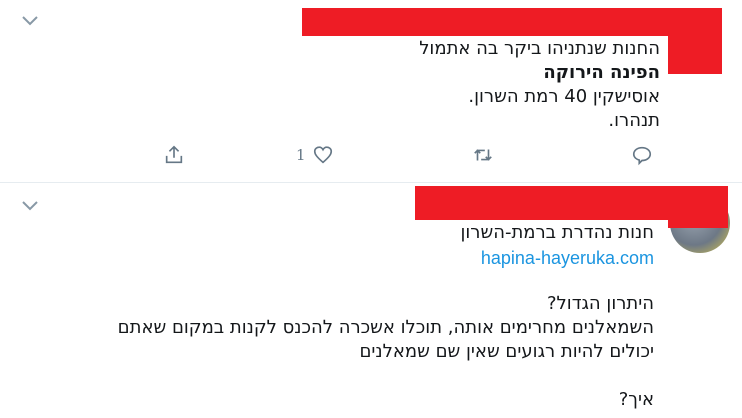  Describe the element at coordinates (601, 72) in the screenshot. I see `tweet-line-bold: הפינה הירוקה` at that location.